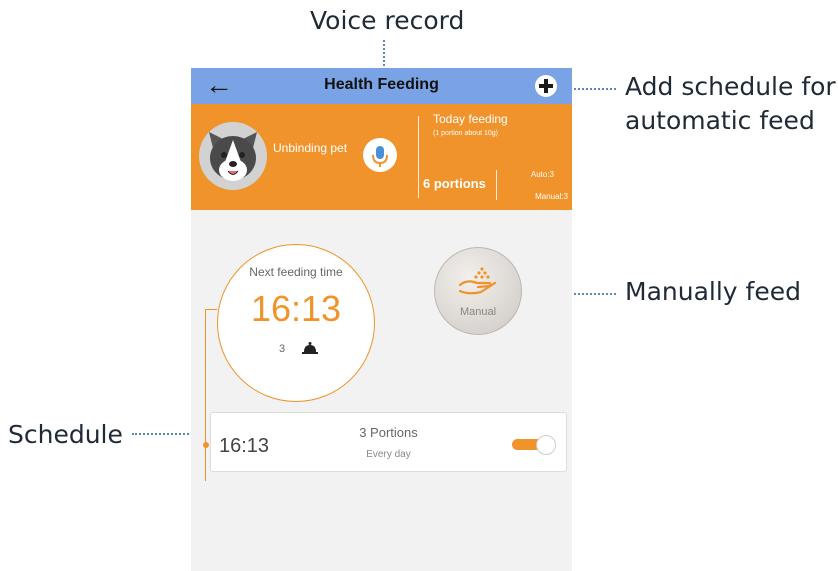 The height and width of the screenshot is (571, 838). Describe the element at coordinates (282, 349) in the screenshot. I see `next-feeding-portions: 3` at that location.